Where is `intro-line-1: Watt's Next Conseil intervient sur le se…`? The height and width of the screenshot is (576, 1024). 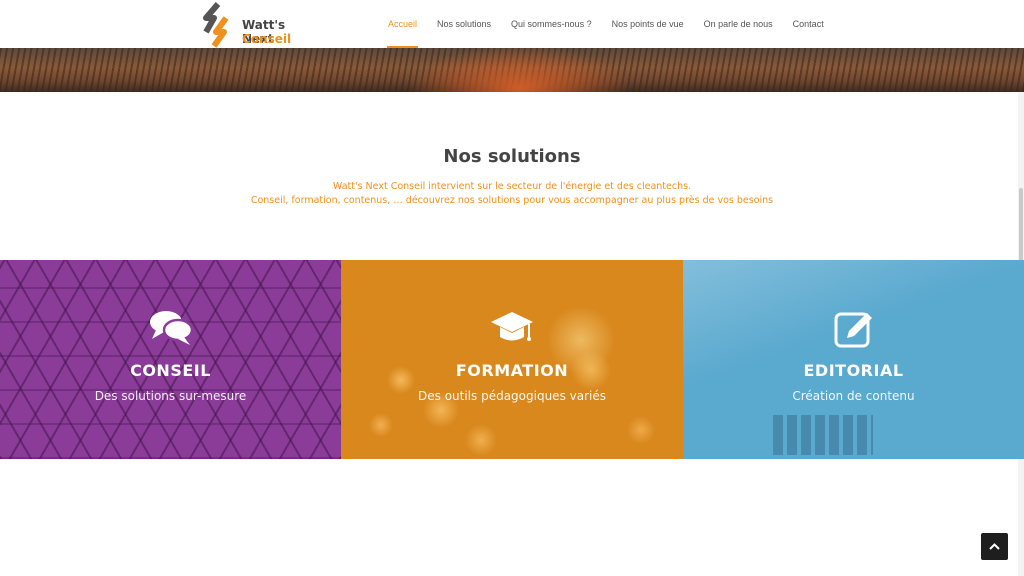
intro-line-1: Watt's Next Conseil intervient sur le se… is located at coordinates (512, 186).